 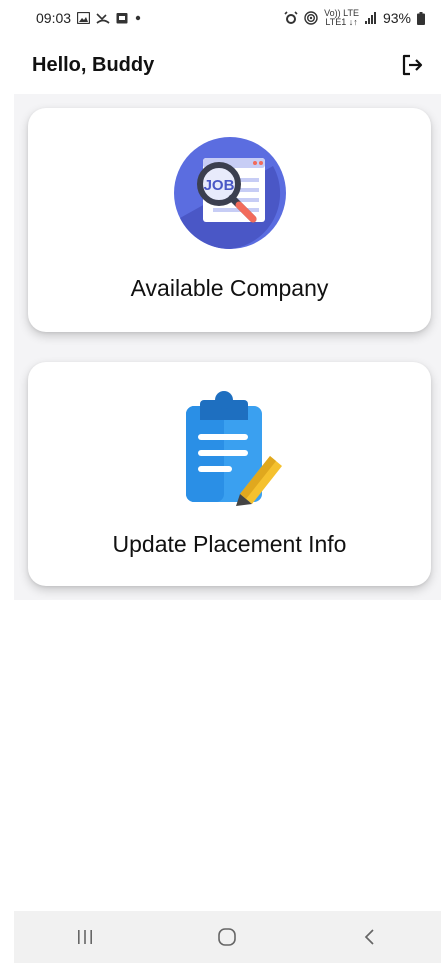 What do you see at coordinates (291, 18) in the screenshot?
I see `alarm-icon` at bounding box center [291, 18].